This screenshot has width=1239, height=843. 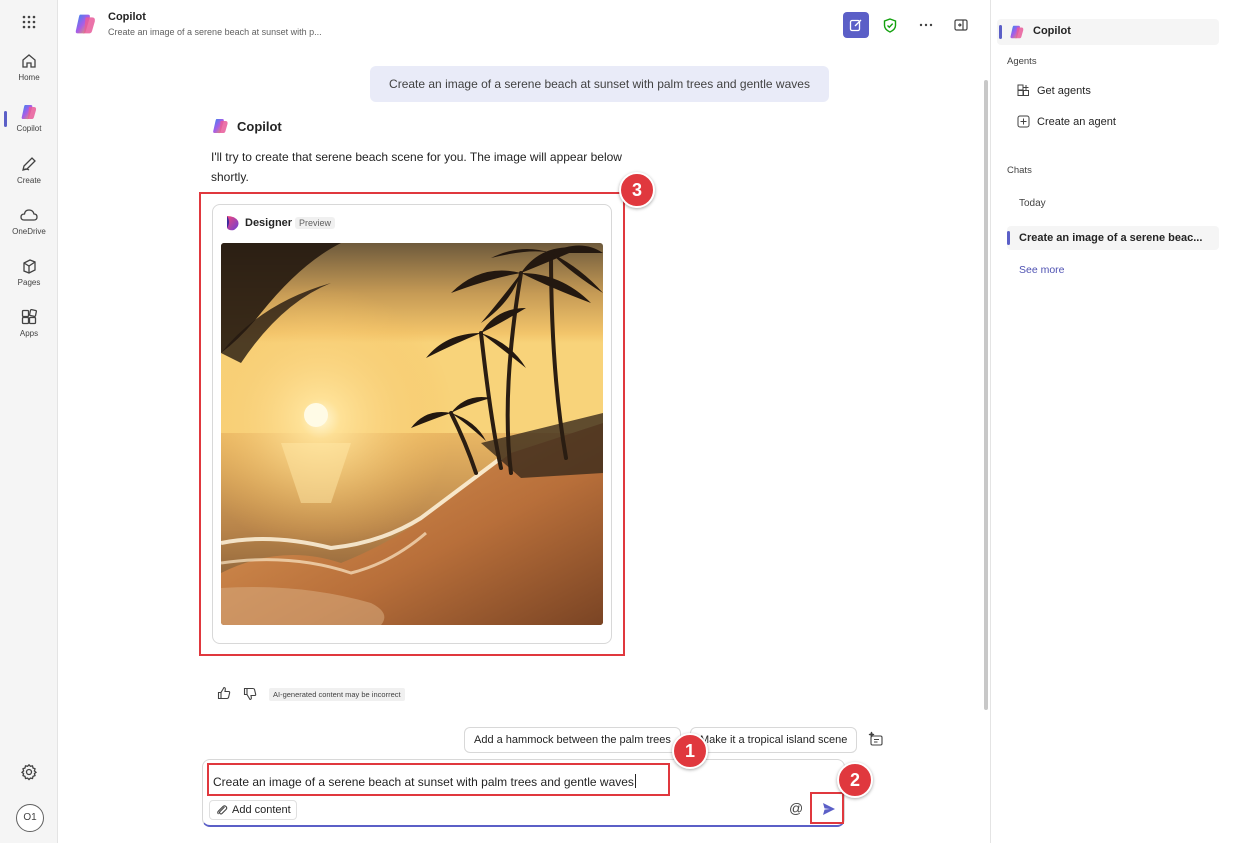 I want to click on mention-button: @, so click(x=796, y=808).